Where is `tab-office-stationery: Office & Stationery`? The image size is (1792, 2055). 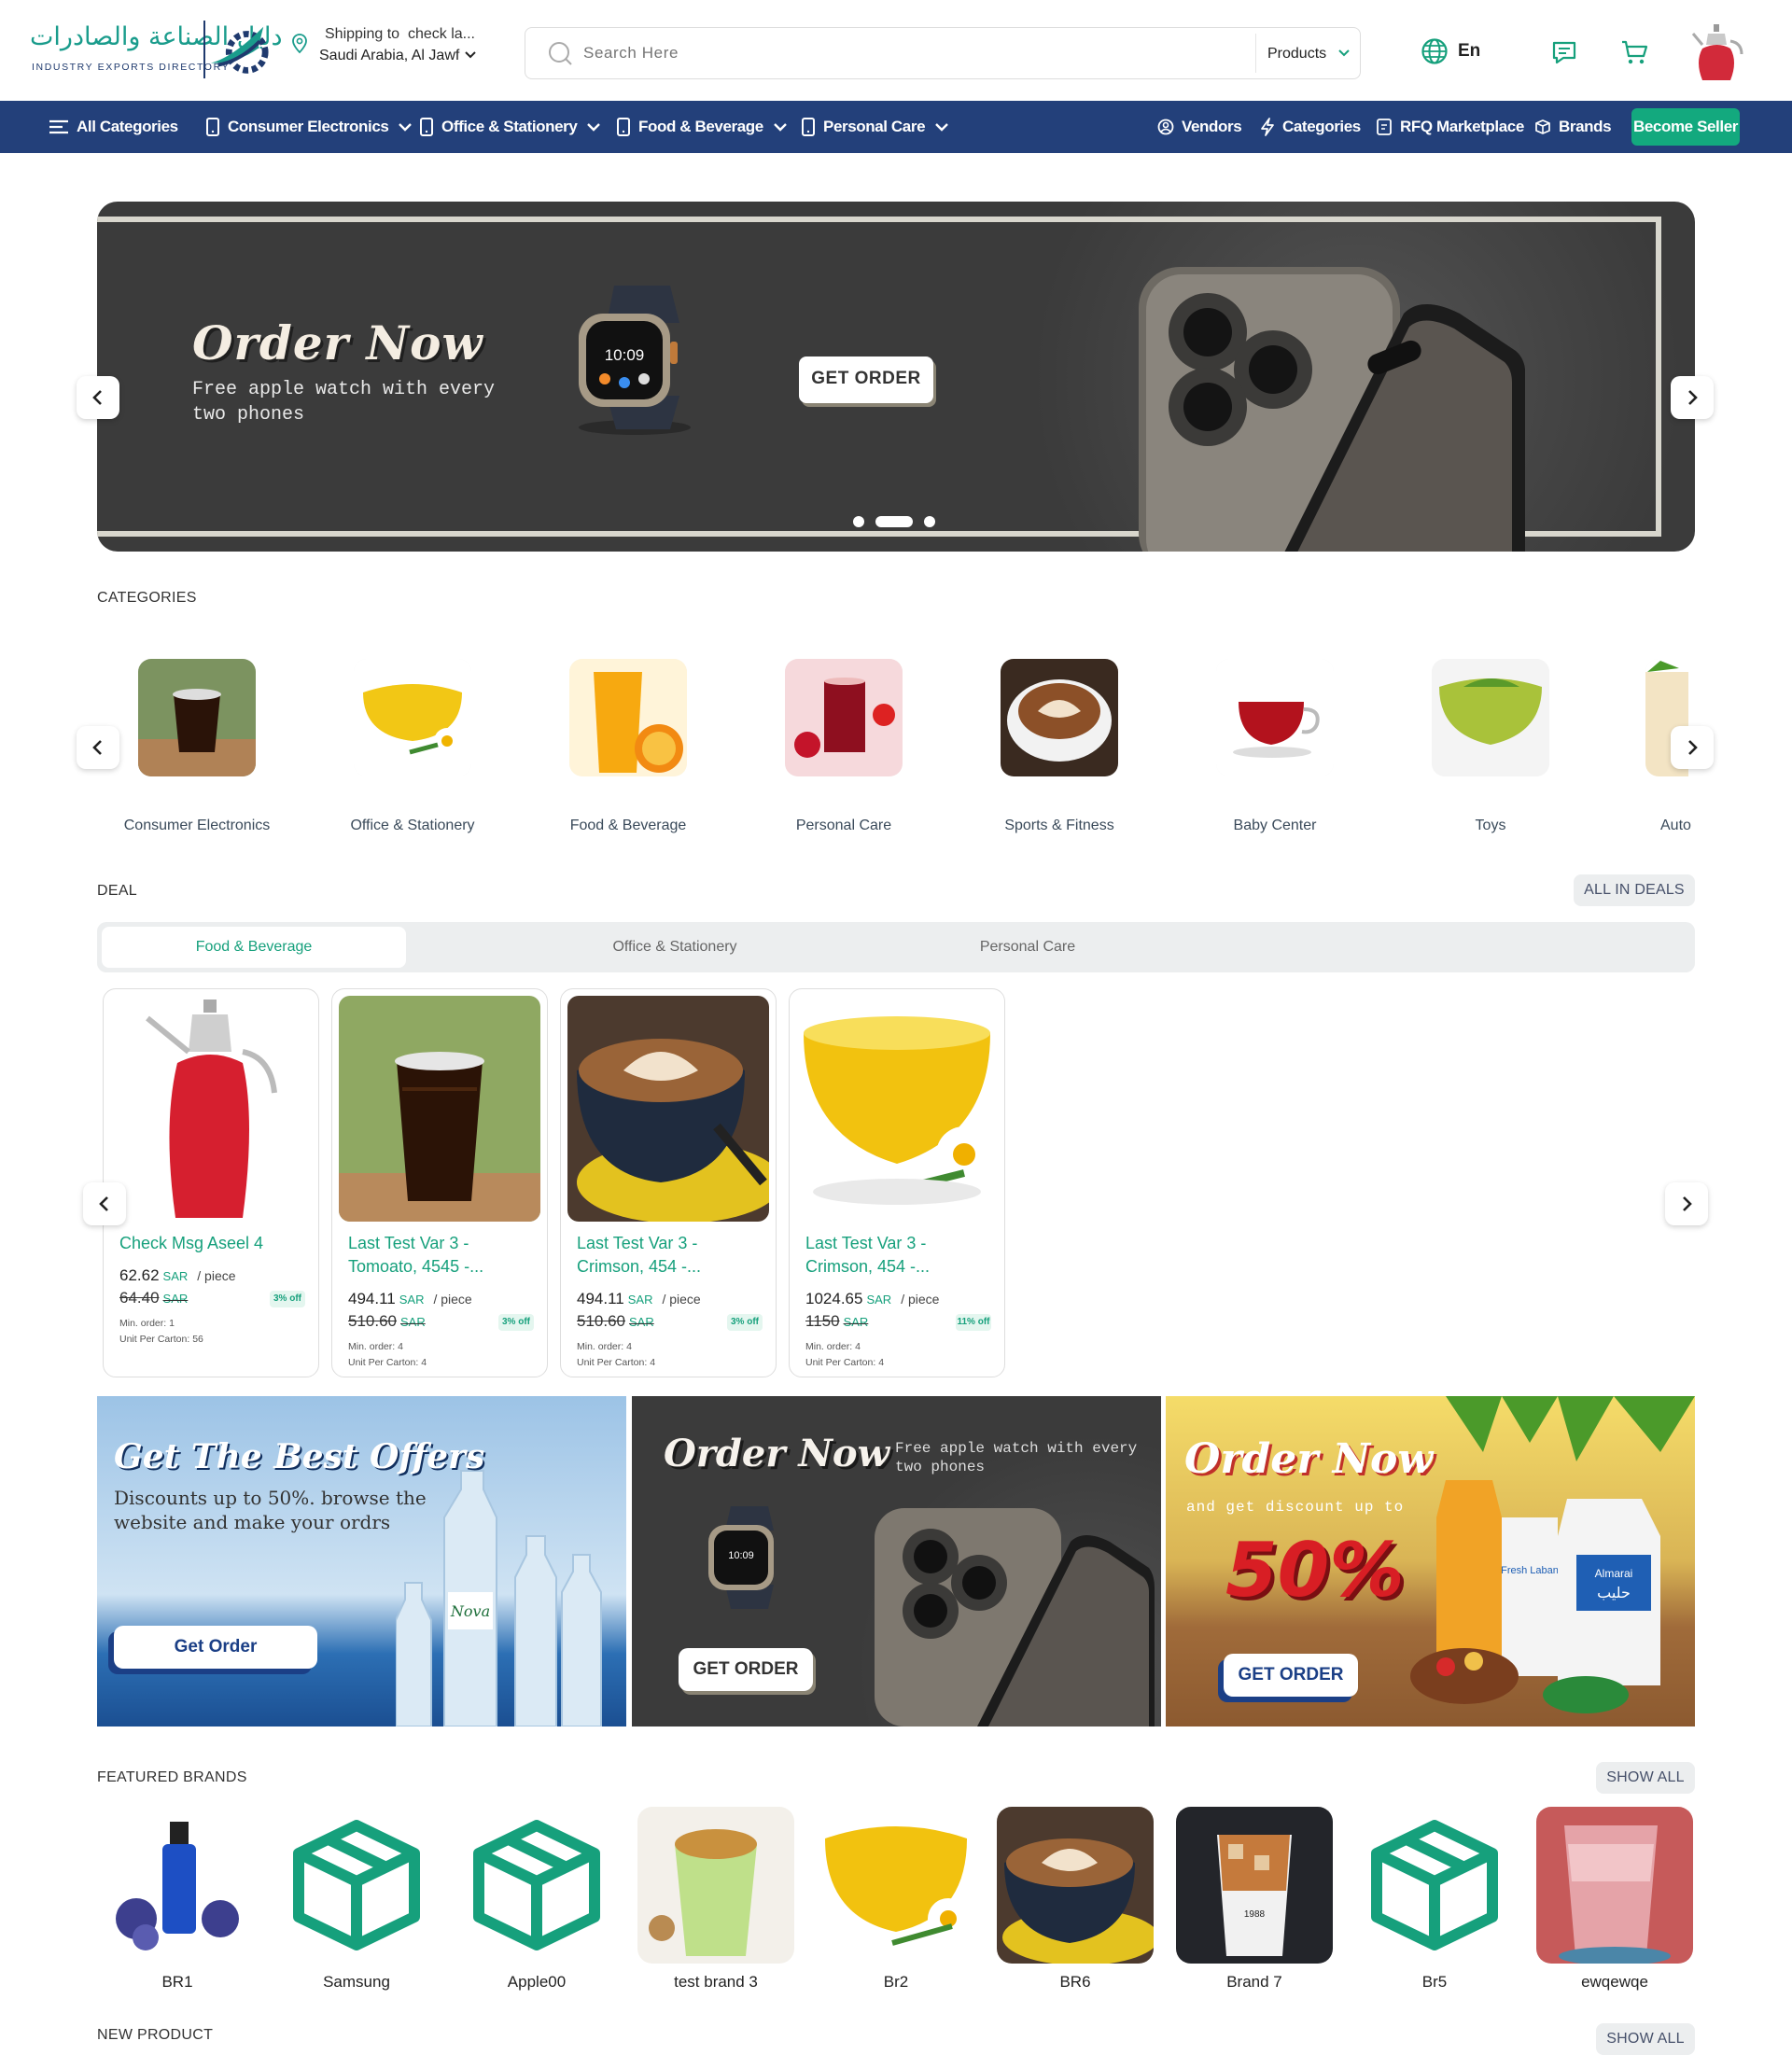 tab-office-stationery: Office & Stationery is located at coordinates (675, 947).